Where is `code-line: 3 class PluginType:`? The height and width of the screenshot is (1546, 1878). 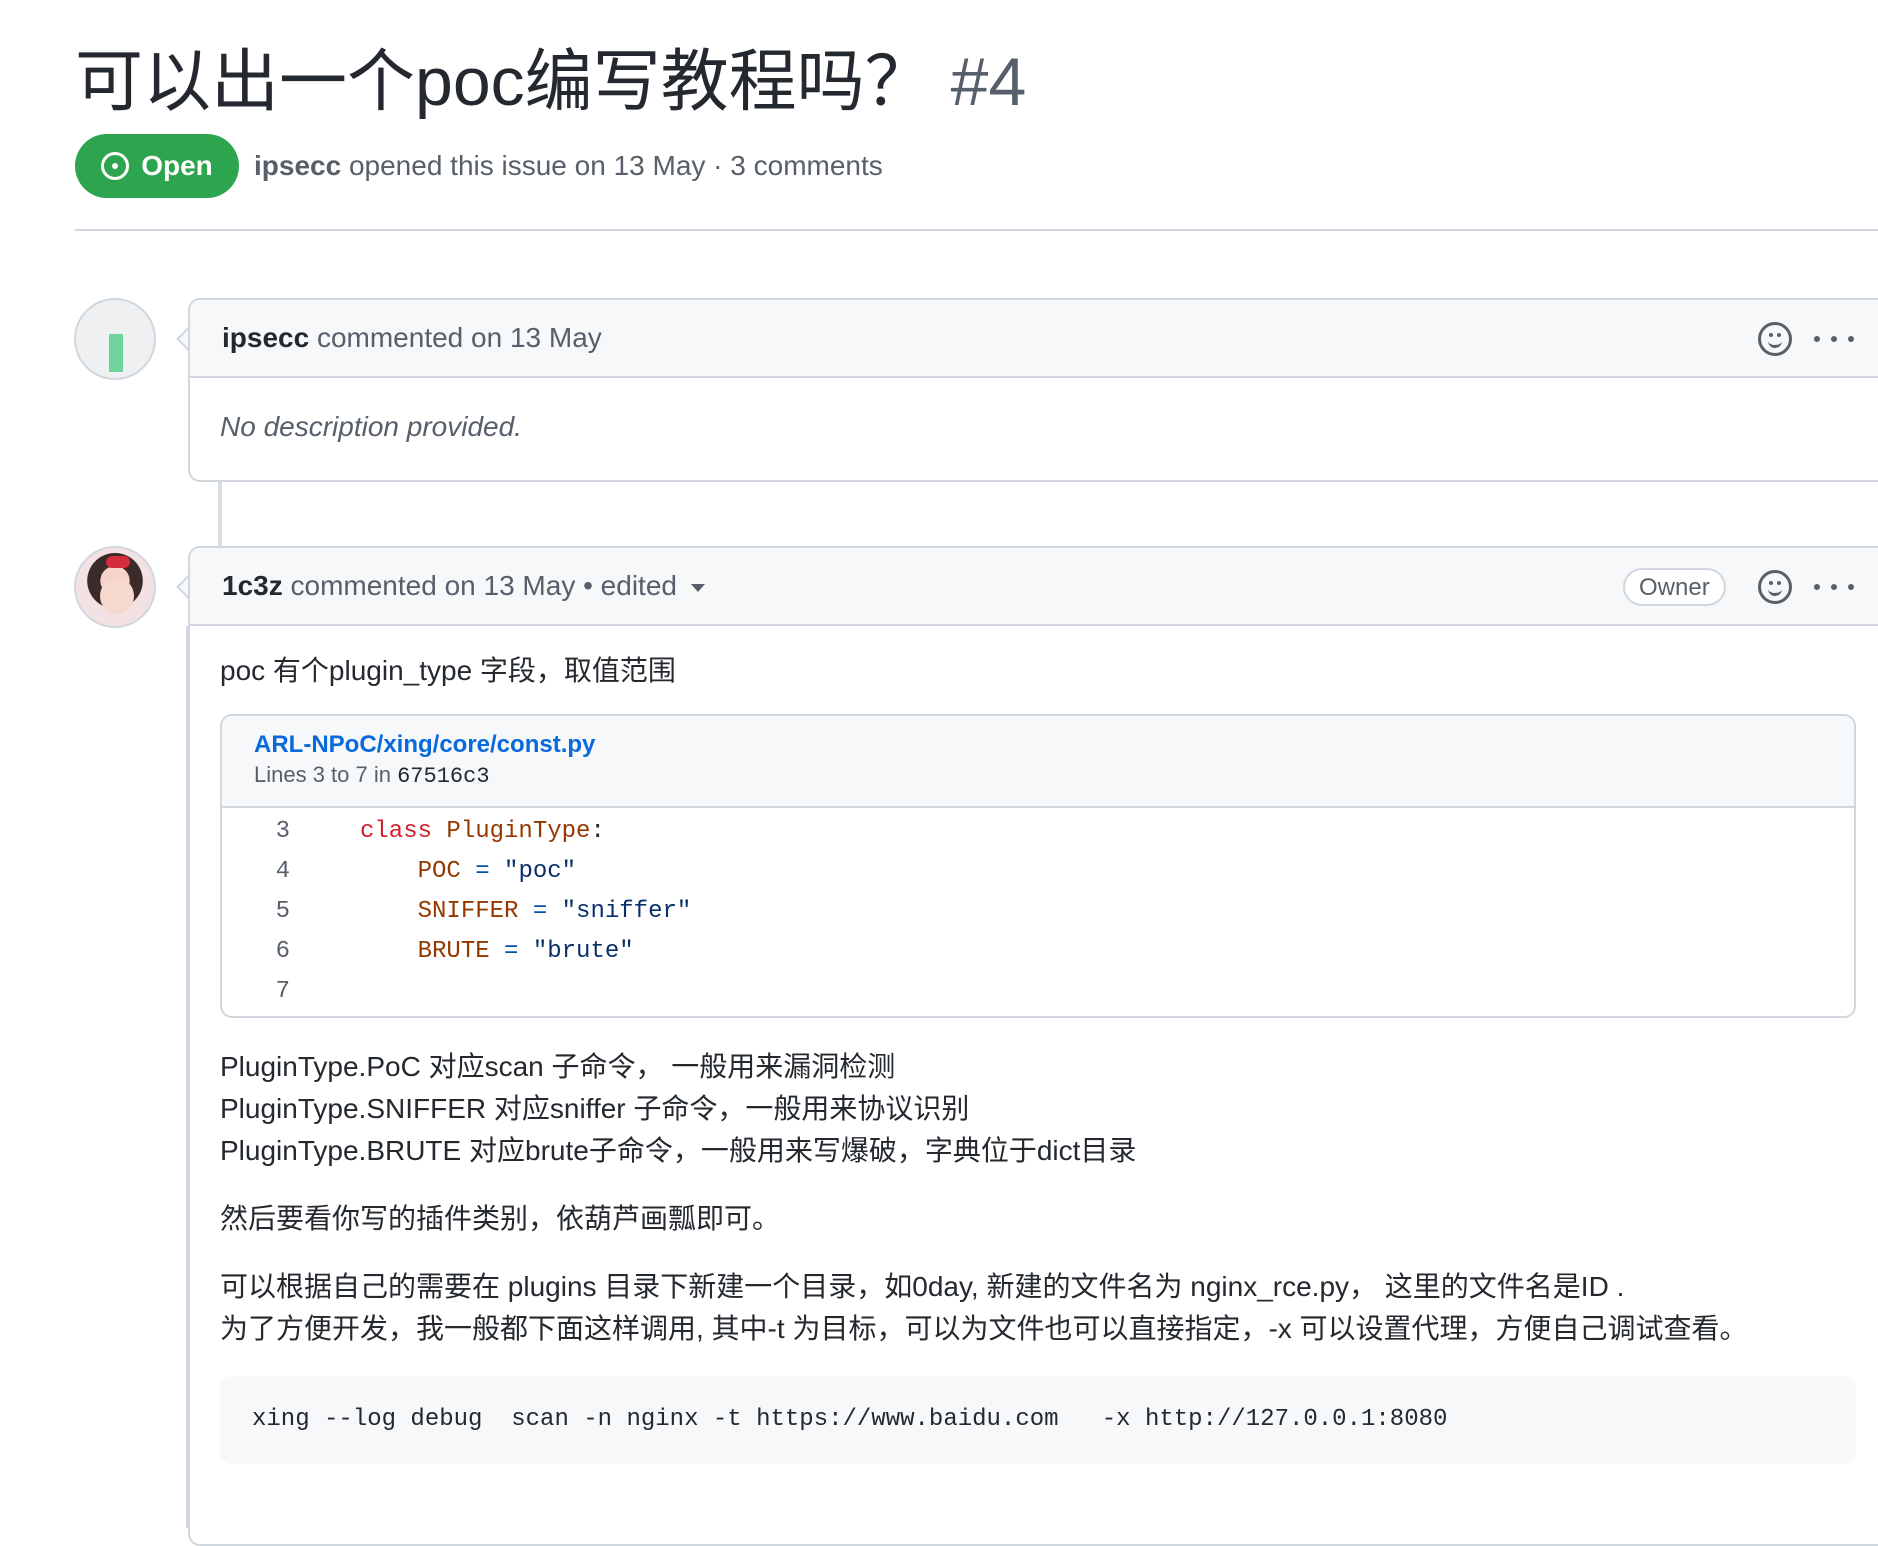 code-line: 3 class PluginType: is located at coordinates (1038, 832).